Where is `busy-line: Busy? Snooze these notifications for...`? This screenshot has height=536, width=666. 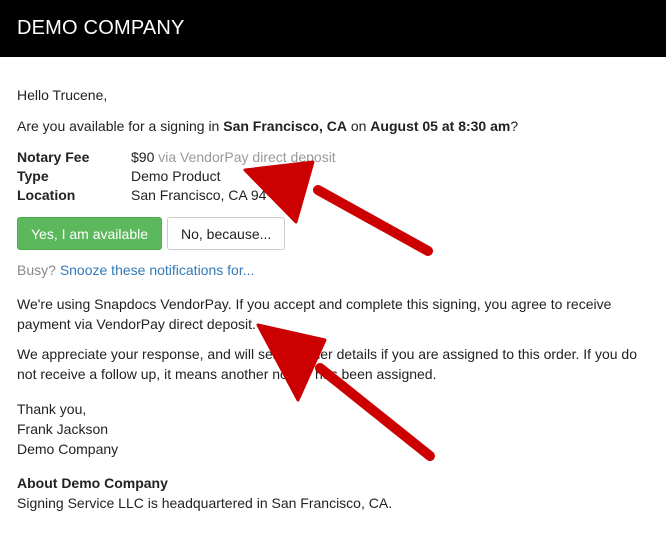
busy-line: Busy? Snooze these notifications for... is located at coordinates (333, 270).